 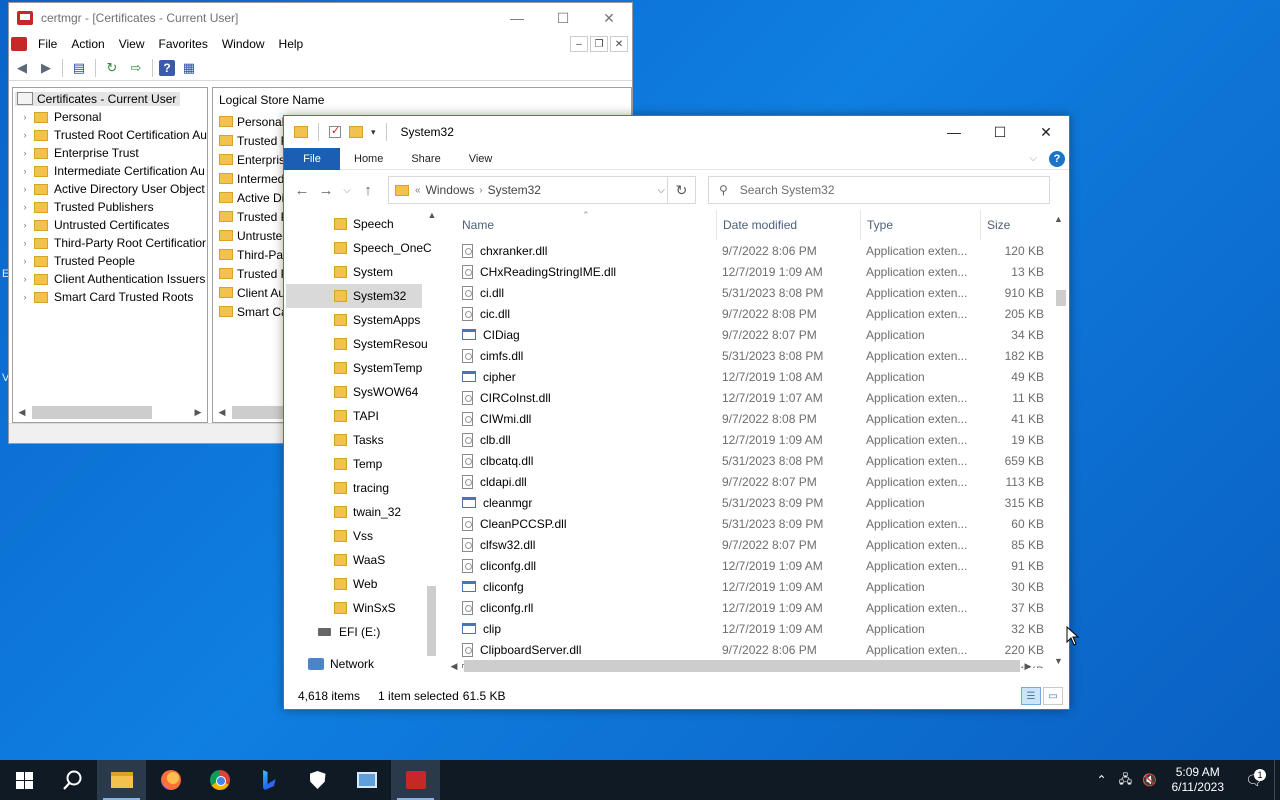 What do you see at coordinates (46, 68) in the screenshot?
I see `forward-arrow-icon: ▶` at bounding box center [46, 68].